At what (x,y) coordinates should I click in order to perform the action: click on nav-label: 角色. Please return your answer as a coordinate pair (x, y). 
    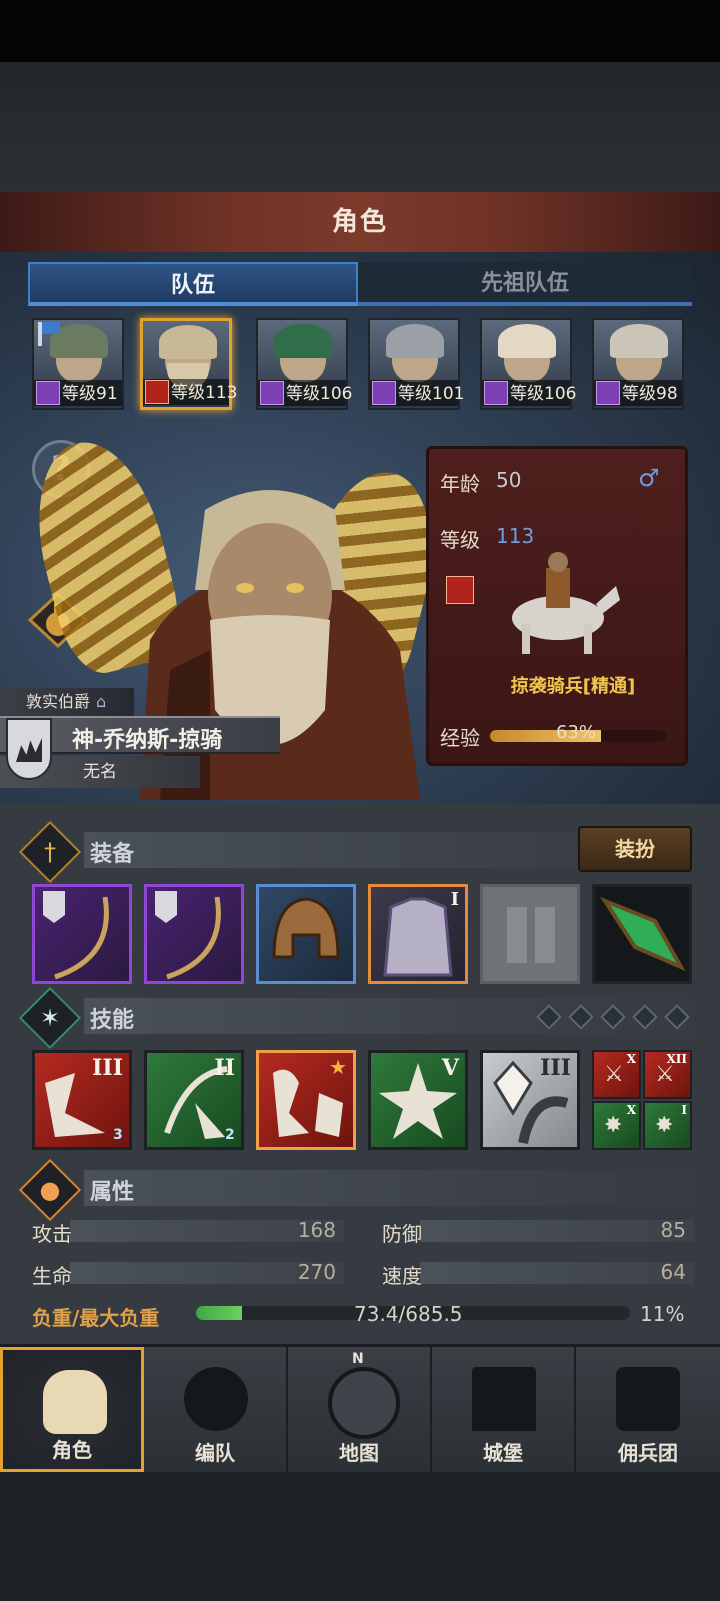
    Looking at the image, I should click on (72, 1450).